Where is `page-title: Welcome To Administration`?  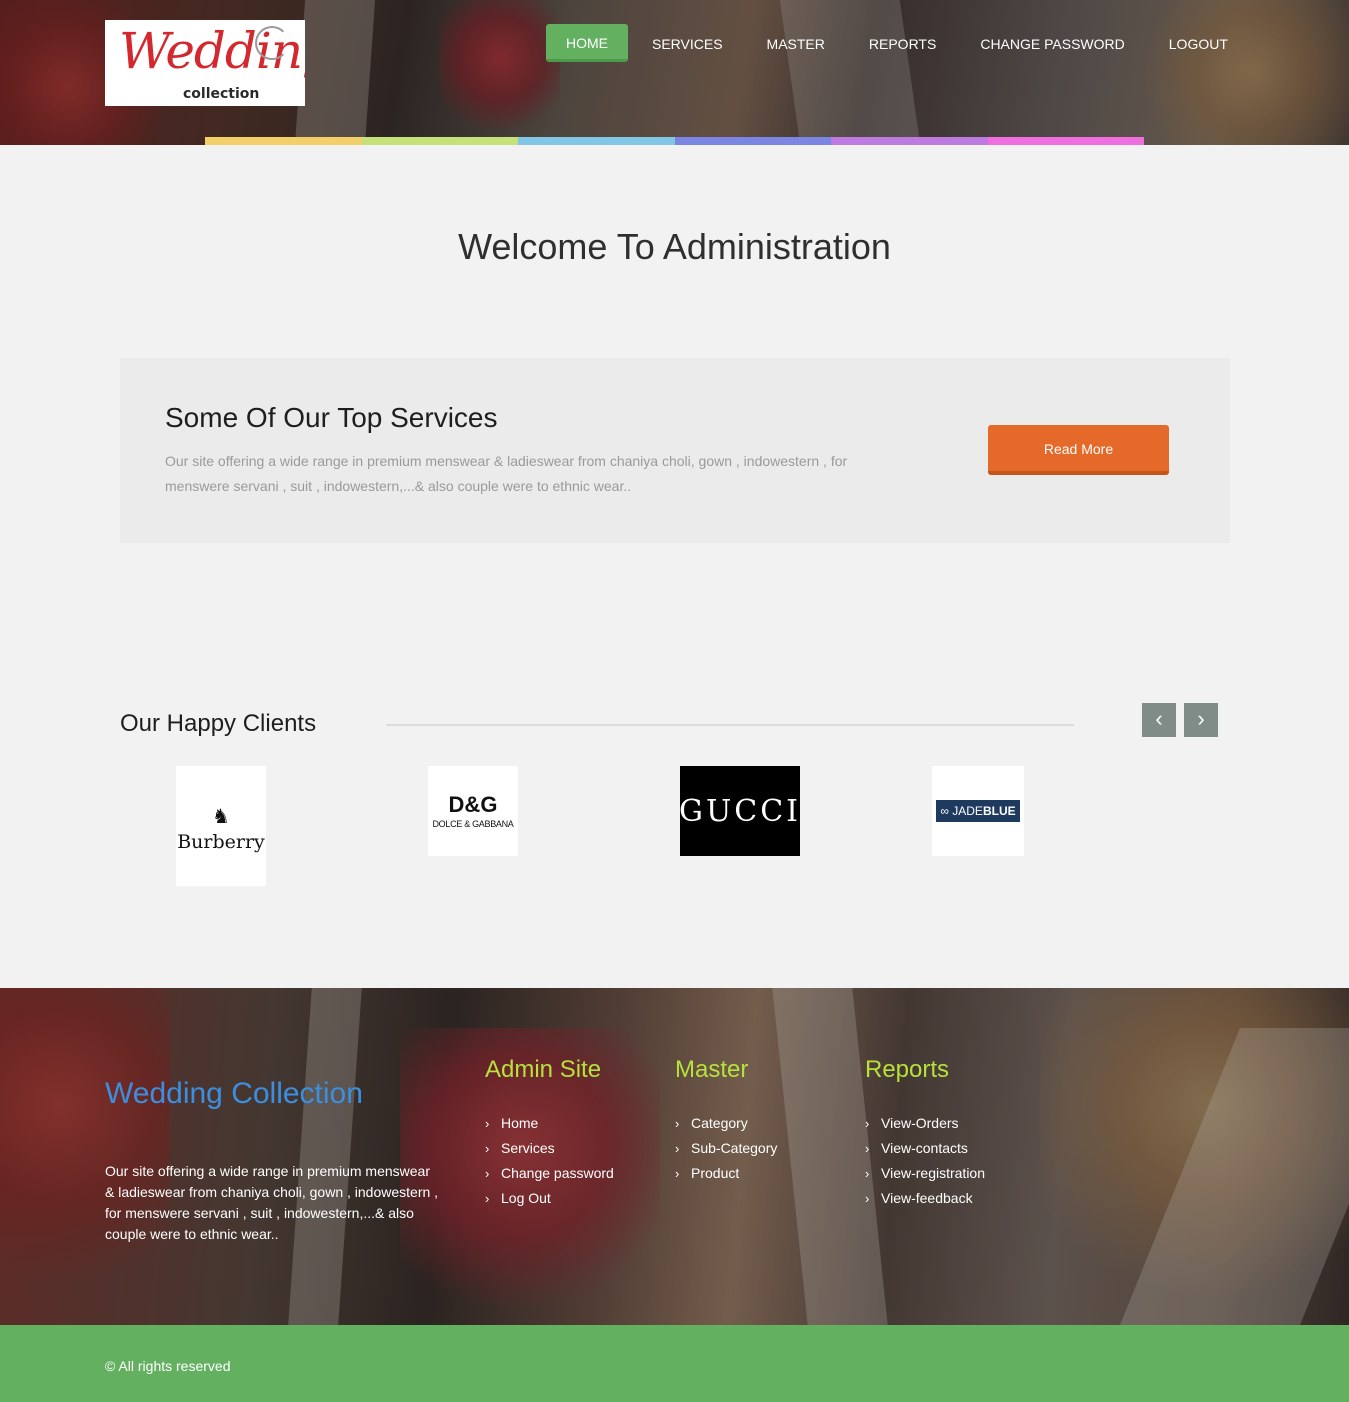 page-title: Welcome To Administration is located at coordinates (674, 246).